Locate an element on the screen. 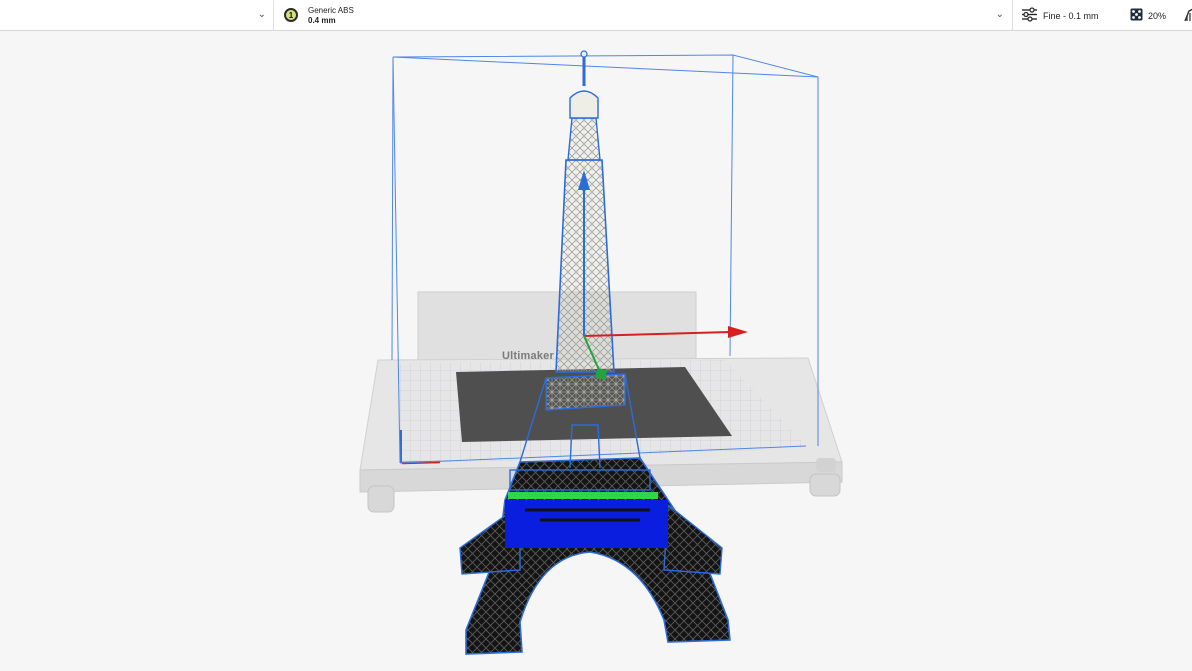 This screenshot has width=1192, height=671. extruder-number: 1 is located at coordinates (291, 15).